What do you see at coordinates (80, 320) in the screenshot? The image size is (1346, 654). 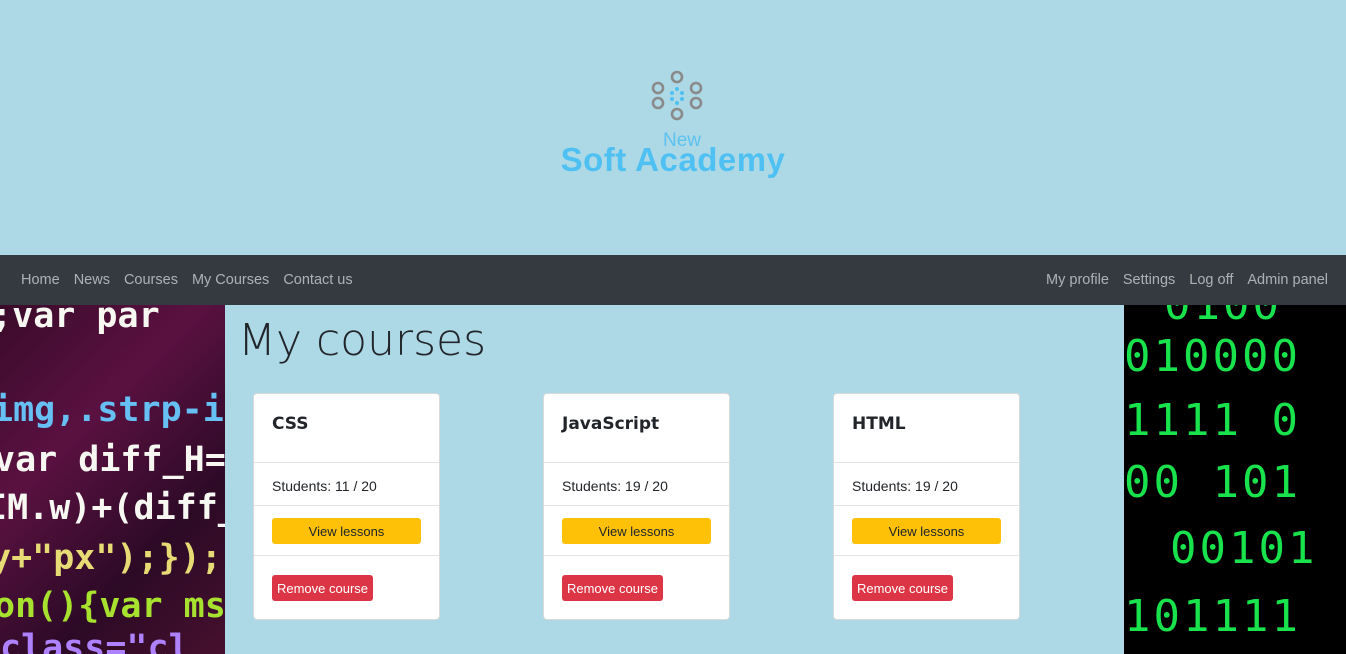 I see `code-line: );var par` at bounding box center [80, 320].